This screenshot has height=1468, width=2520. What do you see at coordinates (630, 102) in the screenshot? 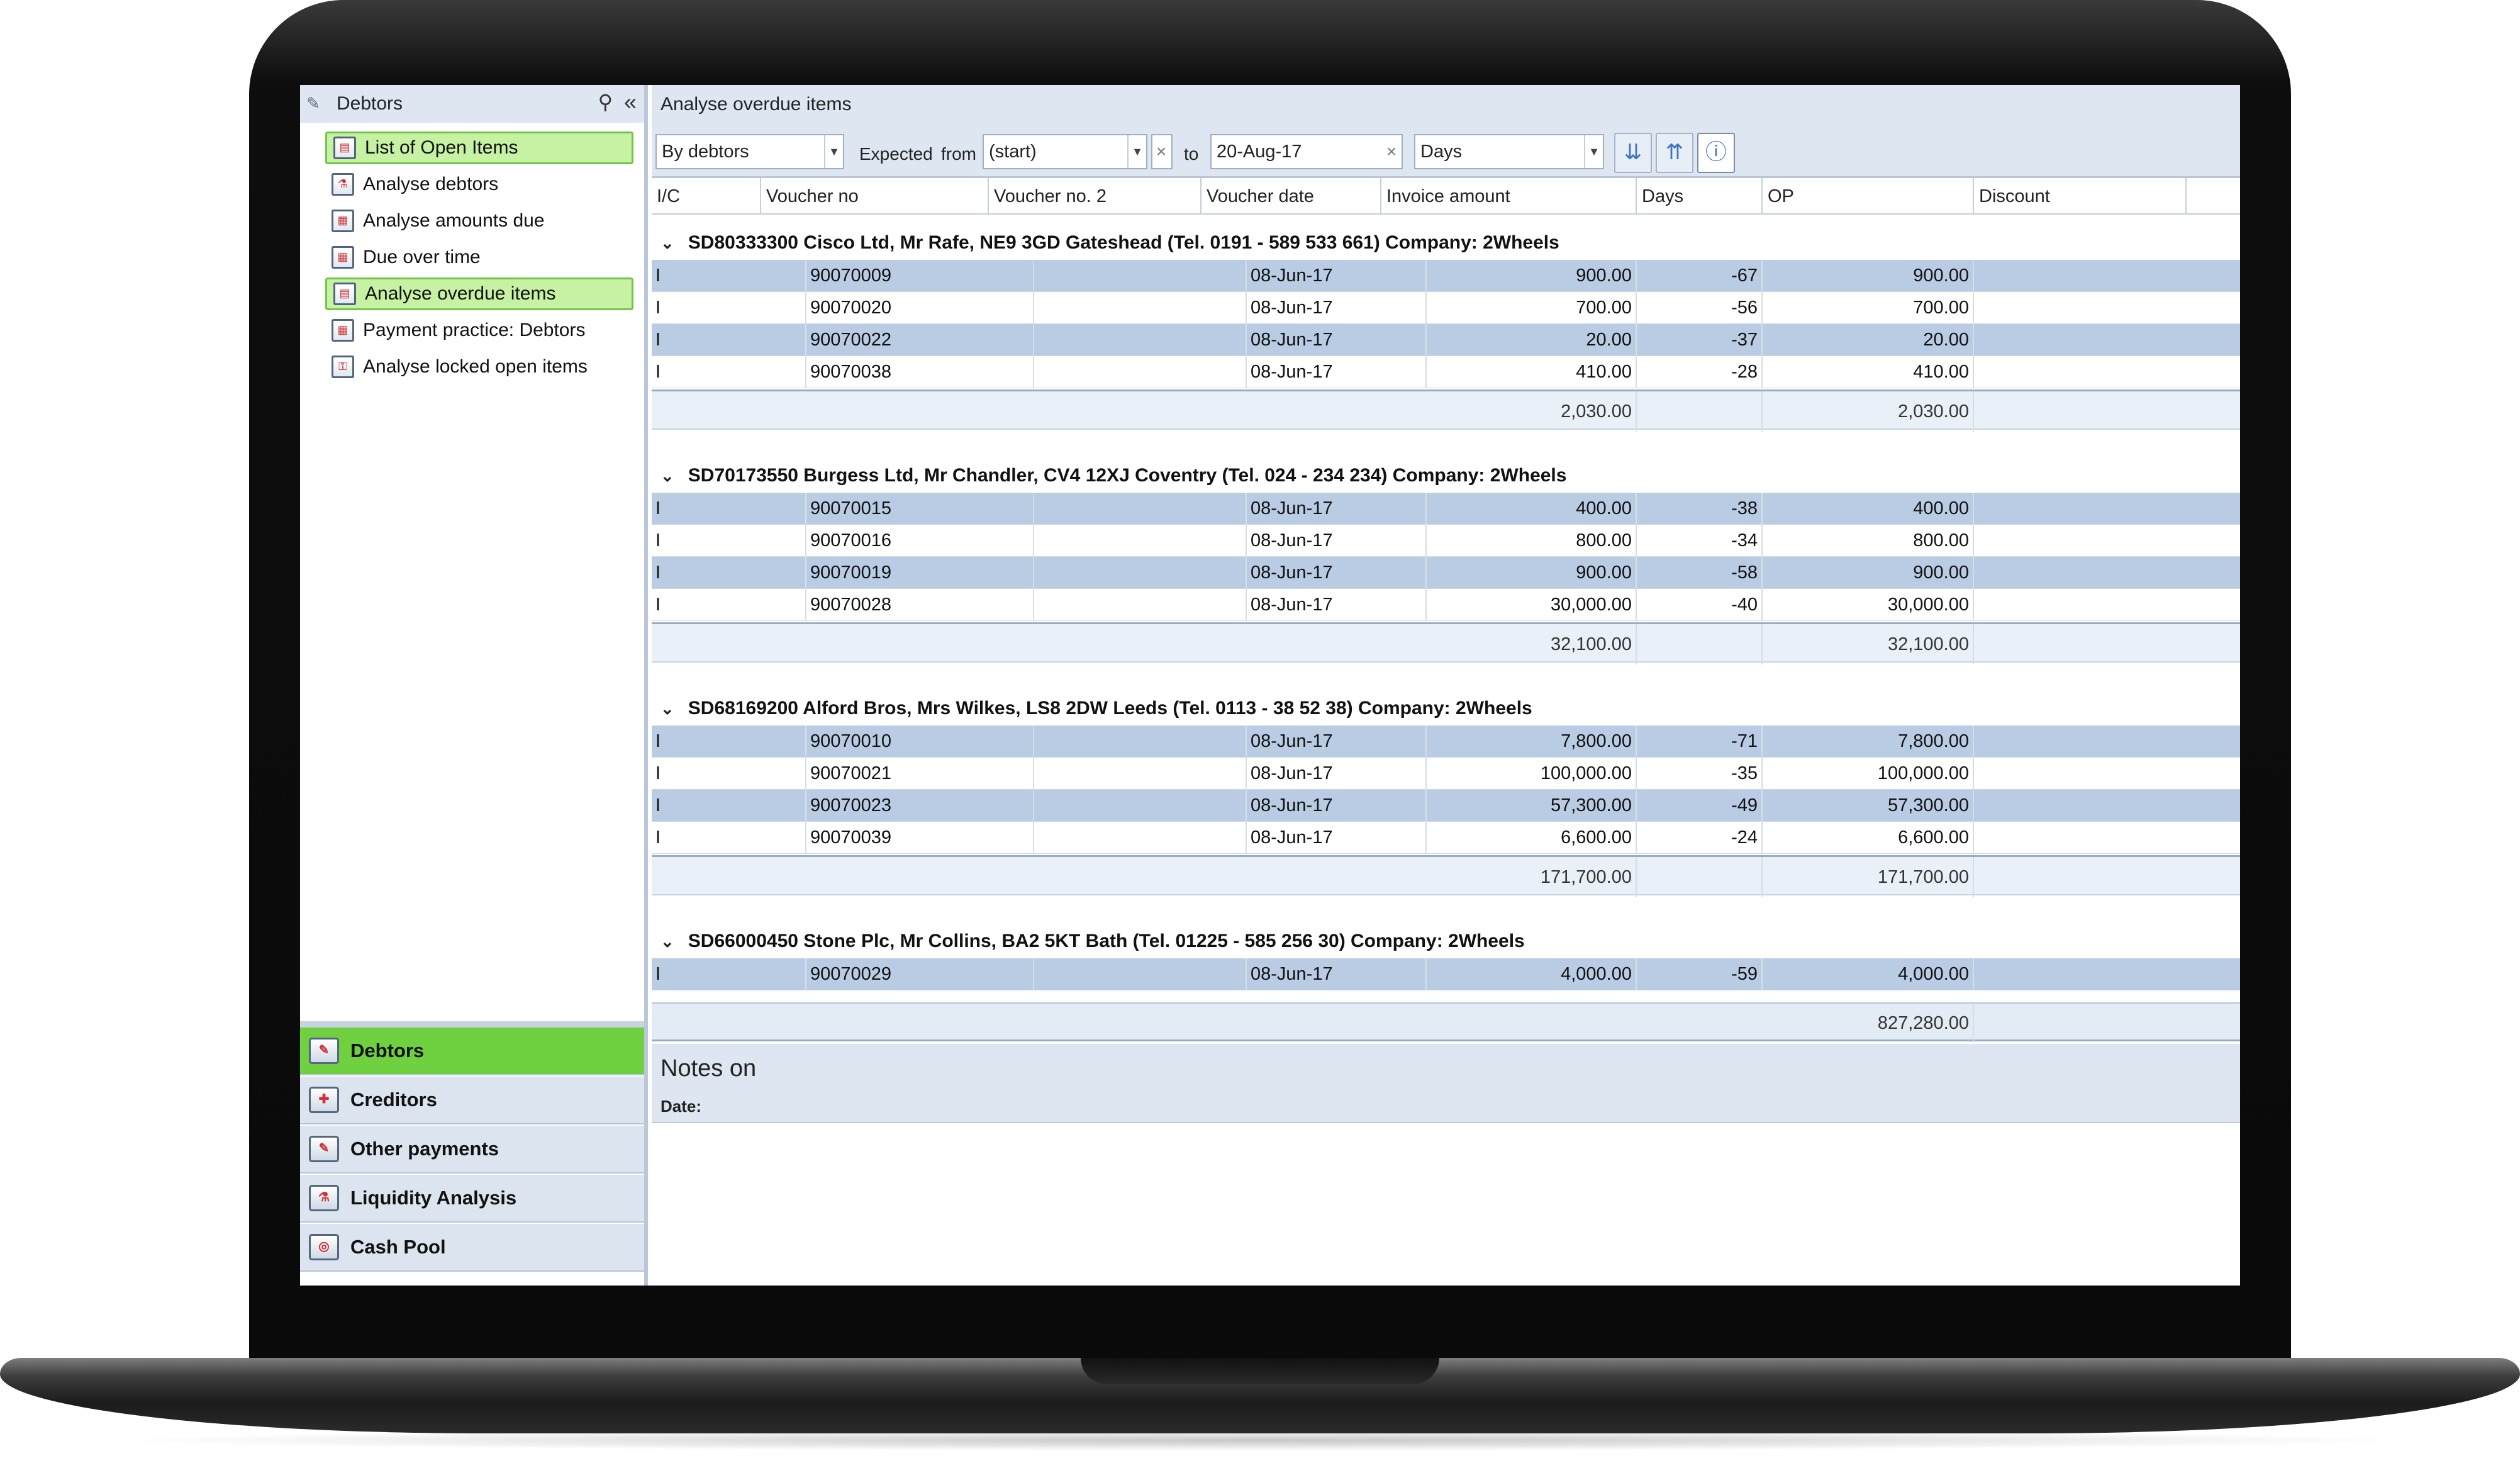
I see `collapse-icon: «` at bounding box center [630, 102].